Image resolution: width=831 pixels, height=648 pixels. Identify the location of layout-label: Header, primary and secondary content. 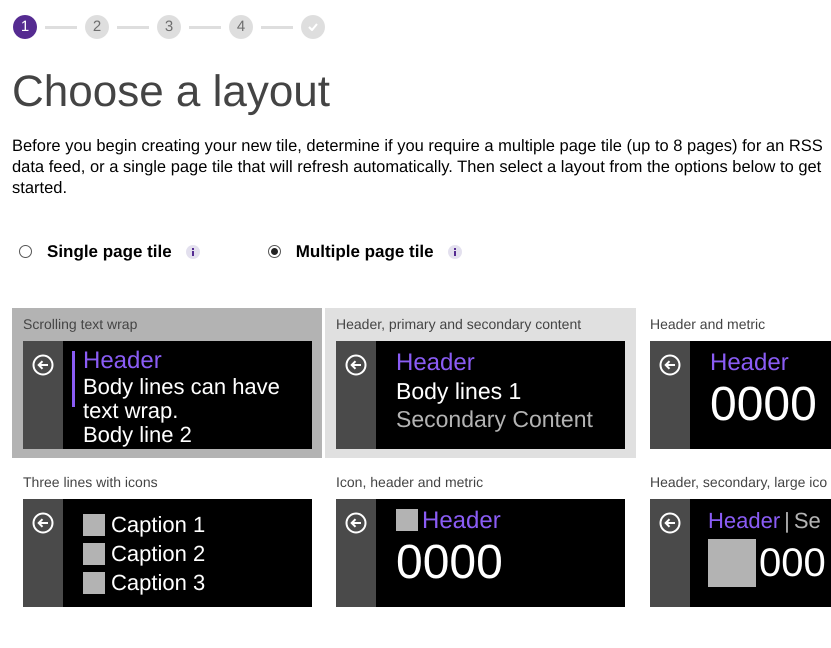
(459, 324).